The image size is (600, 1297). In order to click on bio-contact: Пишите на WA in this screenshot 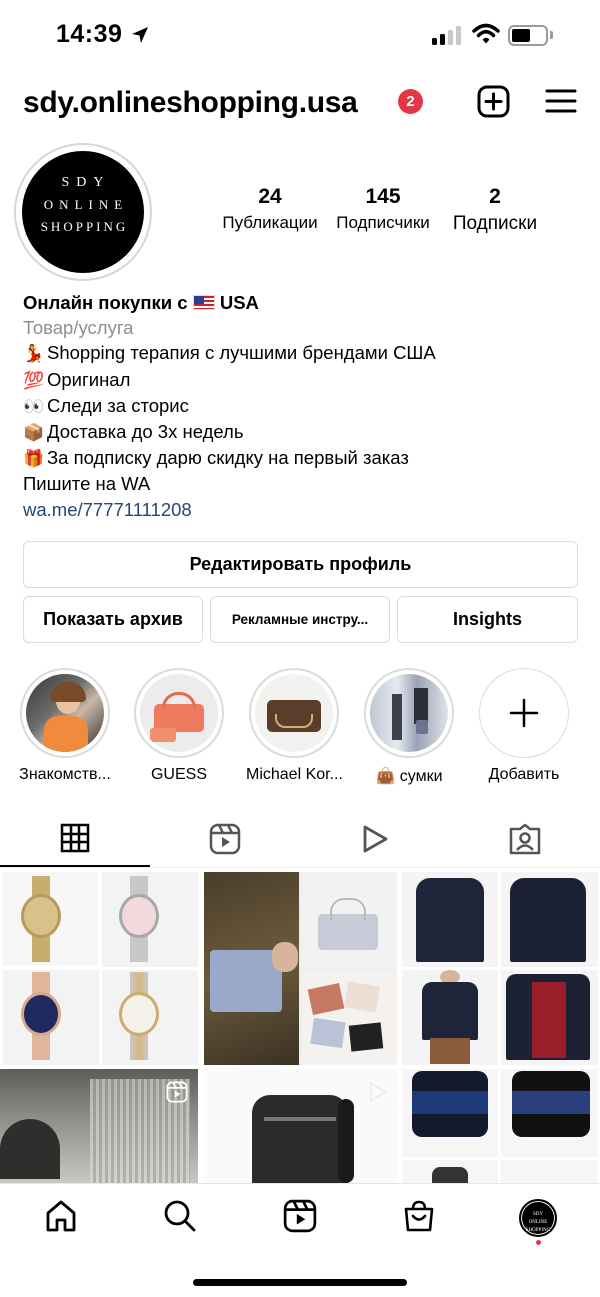, I will do `click(87, 484)`.